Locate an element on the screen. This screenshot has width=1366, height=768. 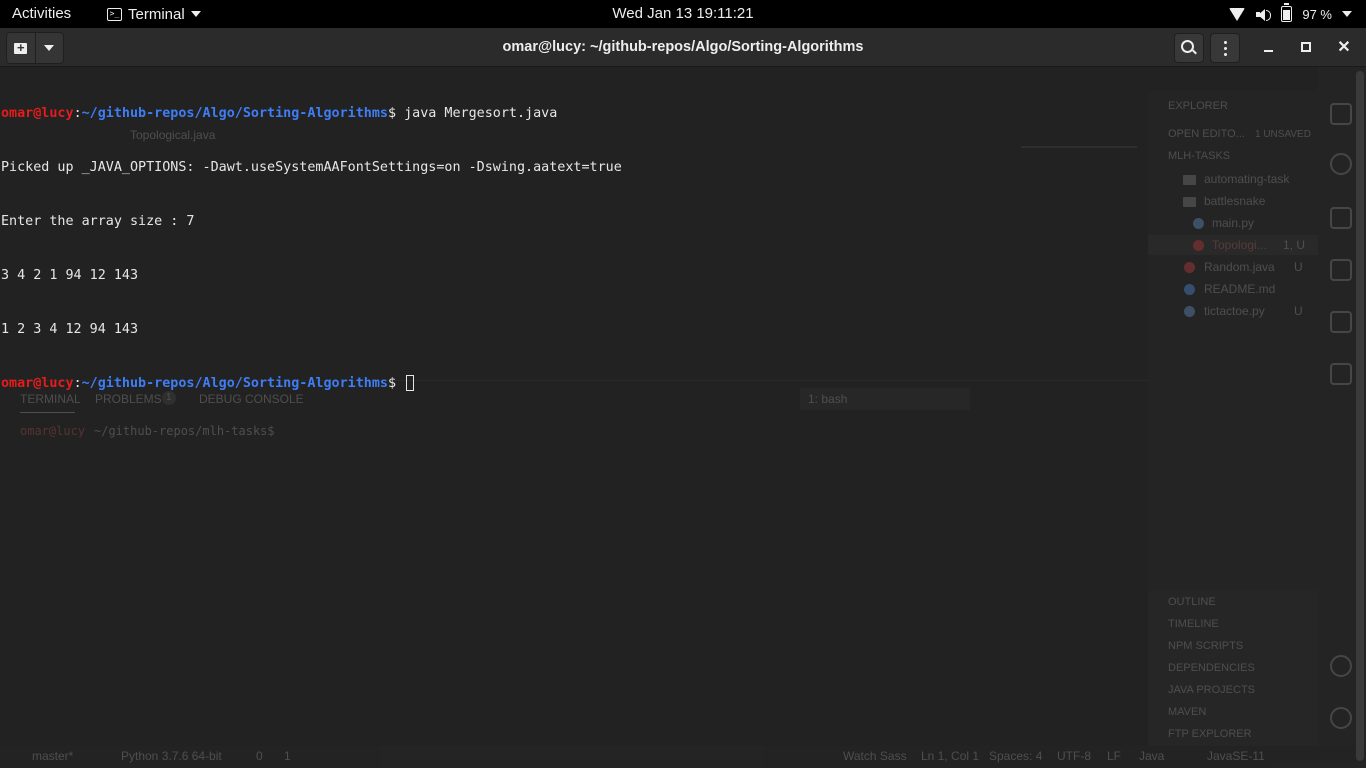
ghost-jdk: JavaSE-11 is located at coordinates (1236, 756).